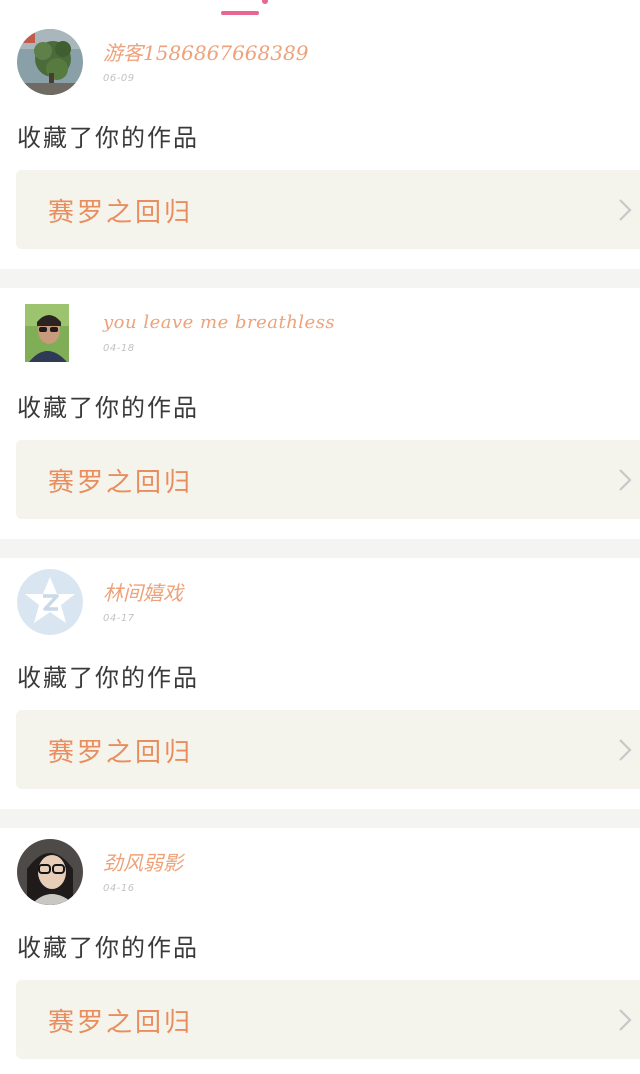  What do you see at coordinates (119, 888) in the screenshot?
I see `timestamp: 04-16` at bounding box center [119, 888].